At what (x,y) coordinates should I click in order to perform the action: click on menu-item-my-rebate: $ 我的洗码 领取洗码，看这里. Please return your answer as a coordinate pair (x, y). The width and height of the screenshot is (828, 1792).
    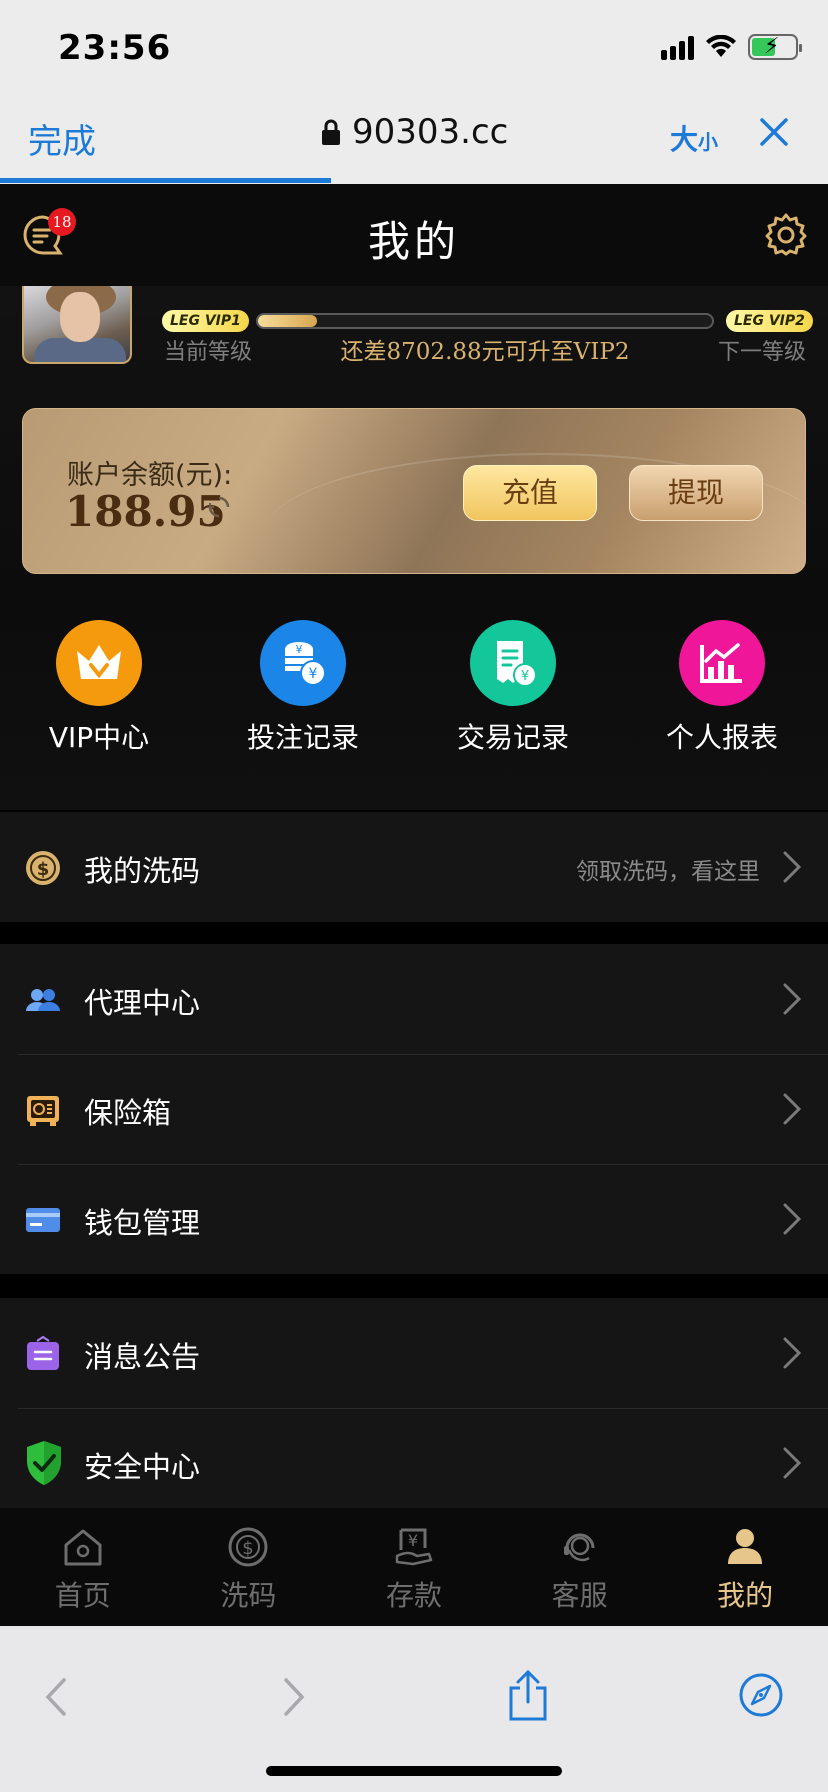
    Looking at the image, I should click on (414, 867).